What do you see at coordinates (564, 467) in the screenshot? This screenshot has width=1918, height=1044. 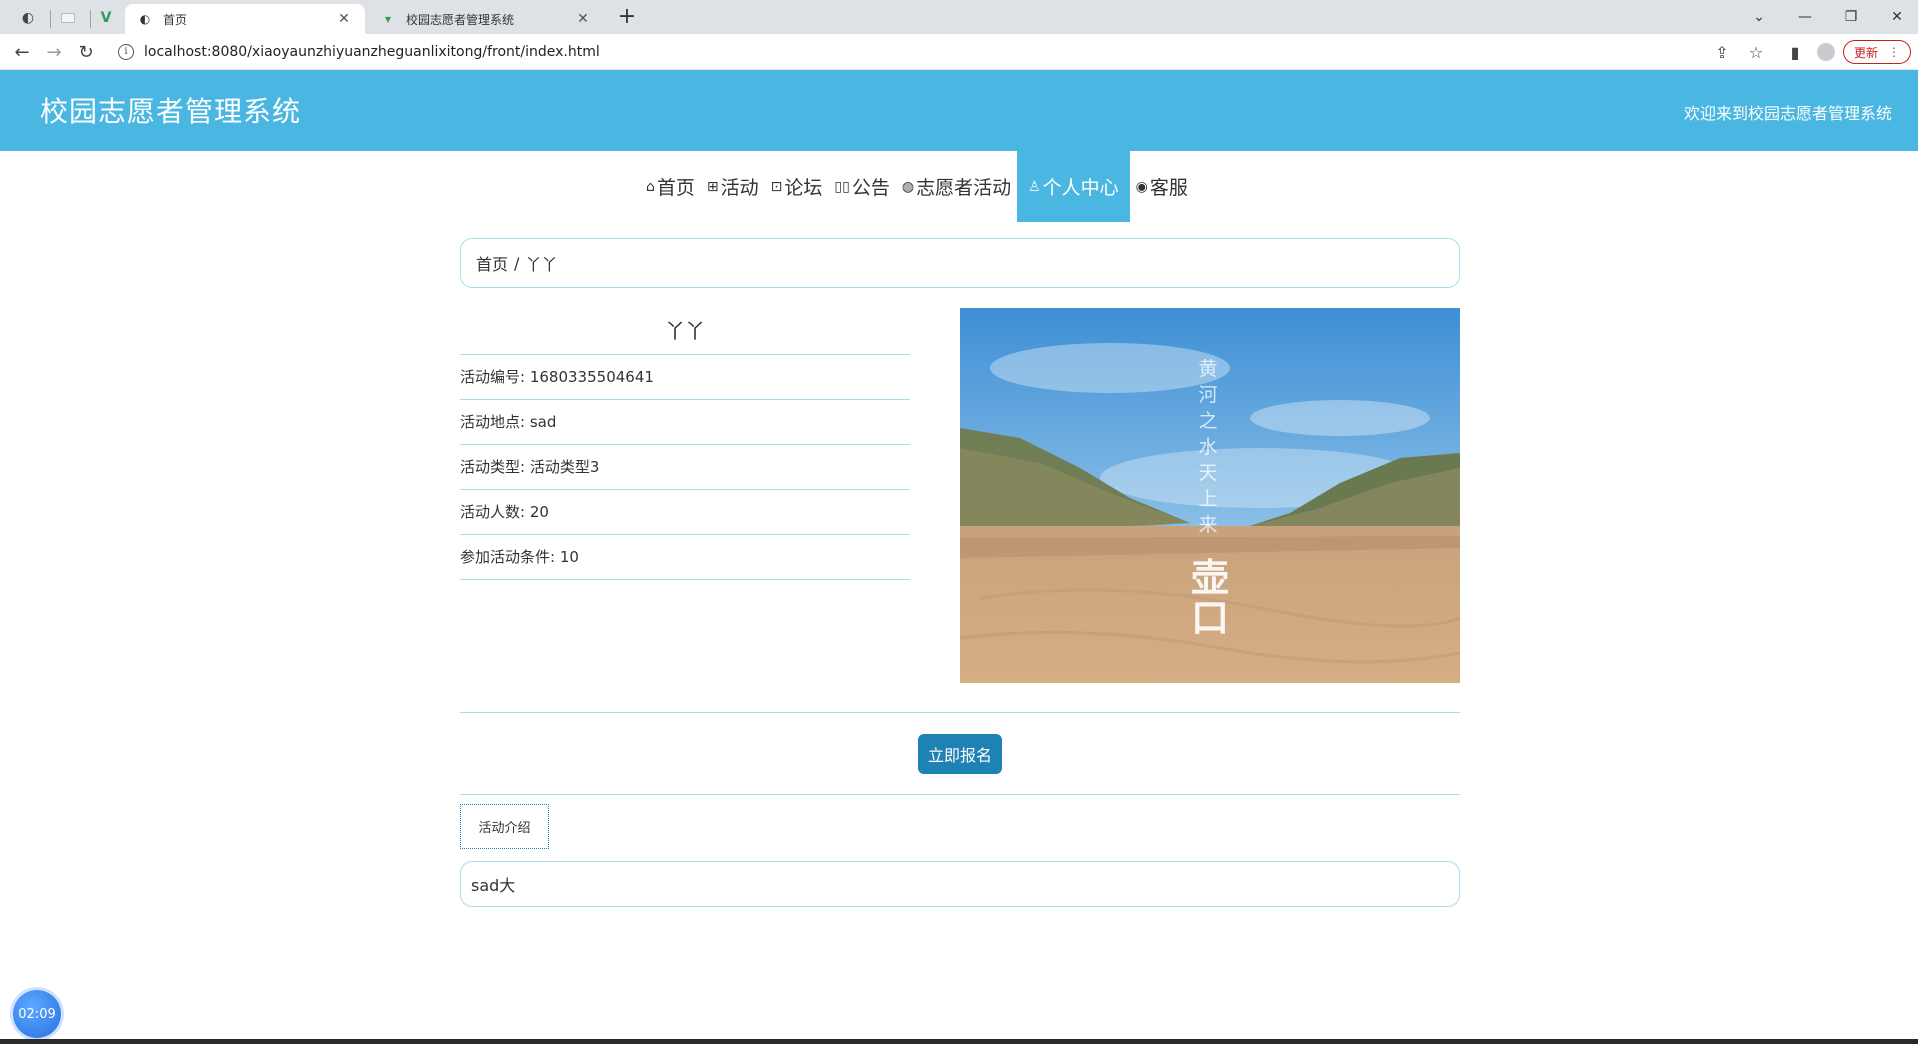 I see `info-value: 活动类型3` at bounding box center [564, 467].